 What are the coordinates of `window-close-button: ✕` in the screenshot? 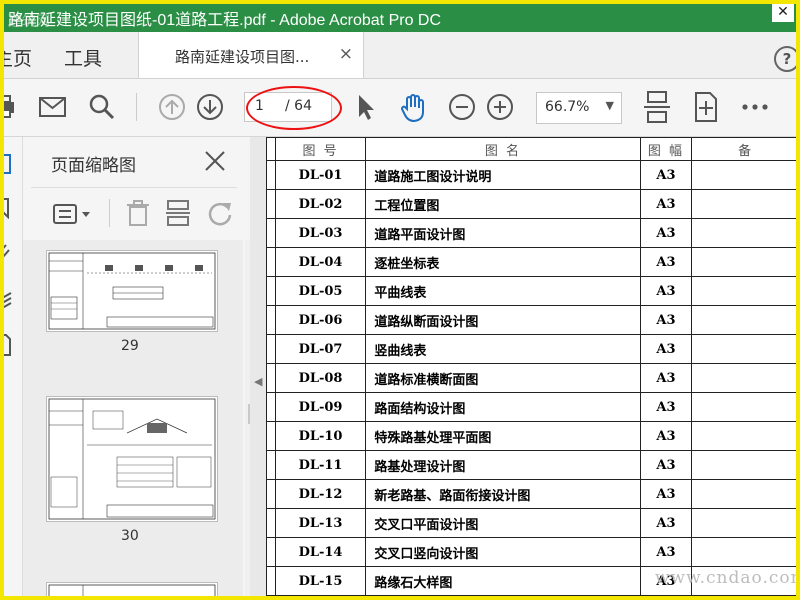 It's located at (783, 11).